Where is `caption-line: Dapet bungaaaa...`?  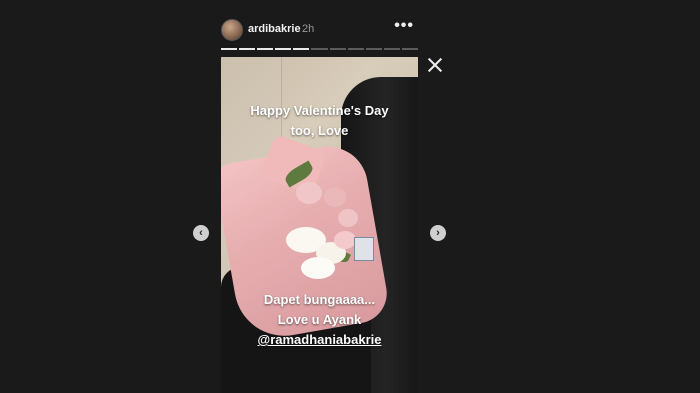 caption-line: Dapet bungaaaa... is located at coordinates (319, 299).